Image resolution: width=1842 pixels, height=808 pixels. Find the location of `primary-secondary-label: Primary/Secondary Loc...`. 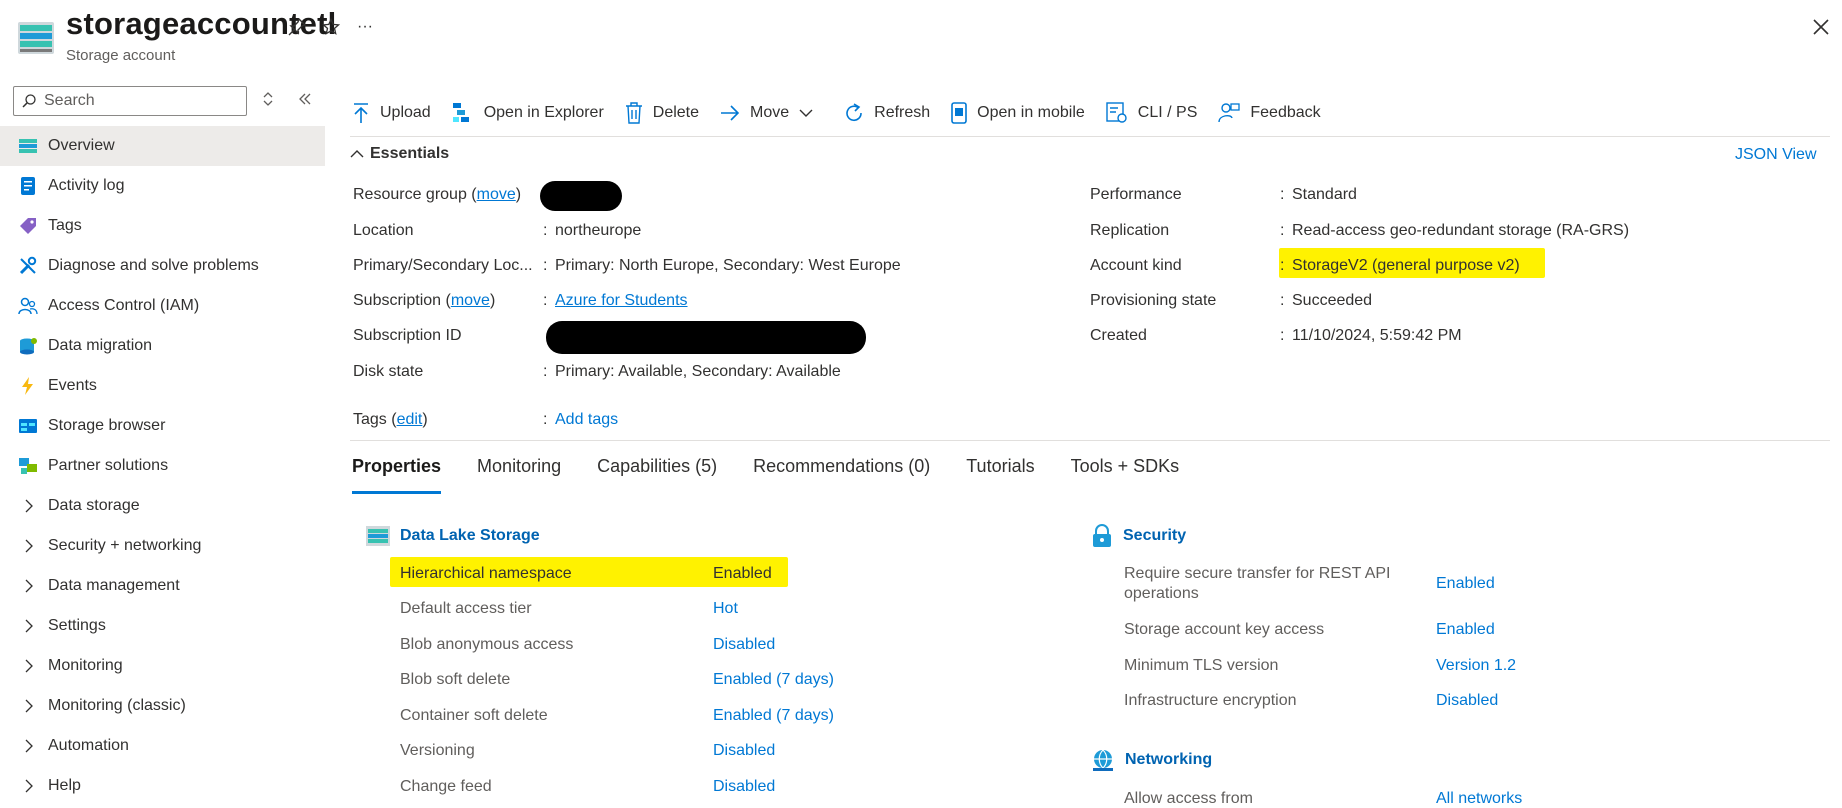

primary-secondary-label: Primary/Secondary Loc... is located at coordinates (443, 265).